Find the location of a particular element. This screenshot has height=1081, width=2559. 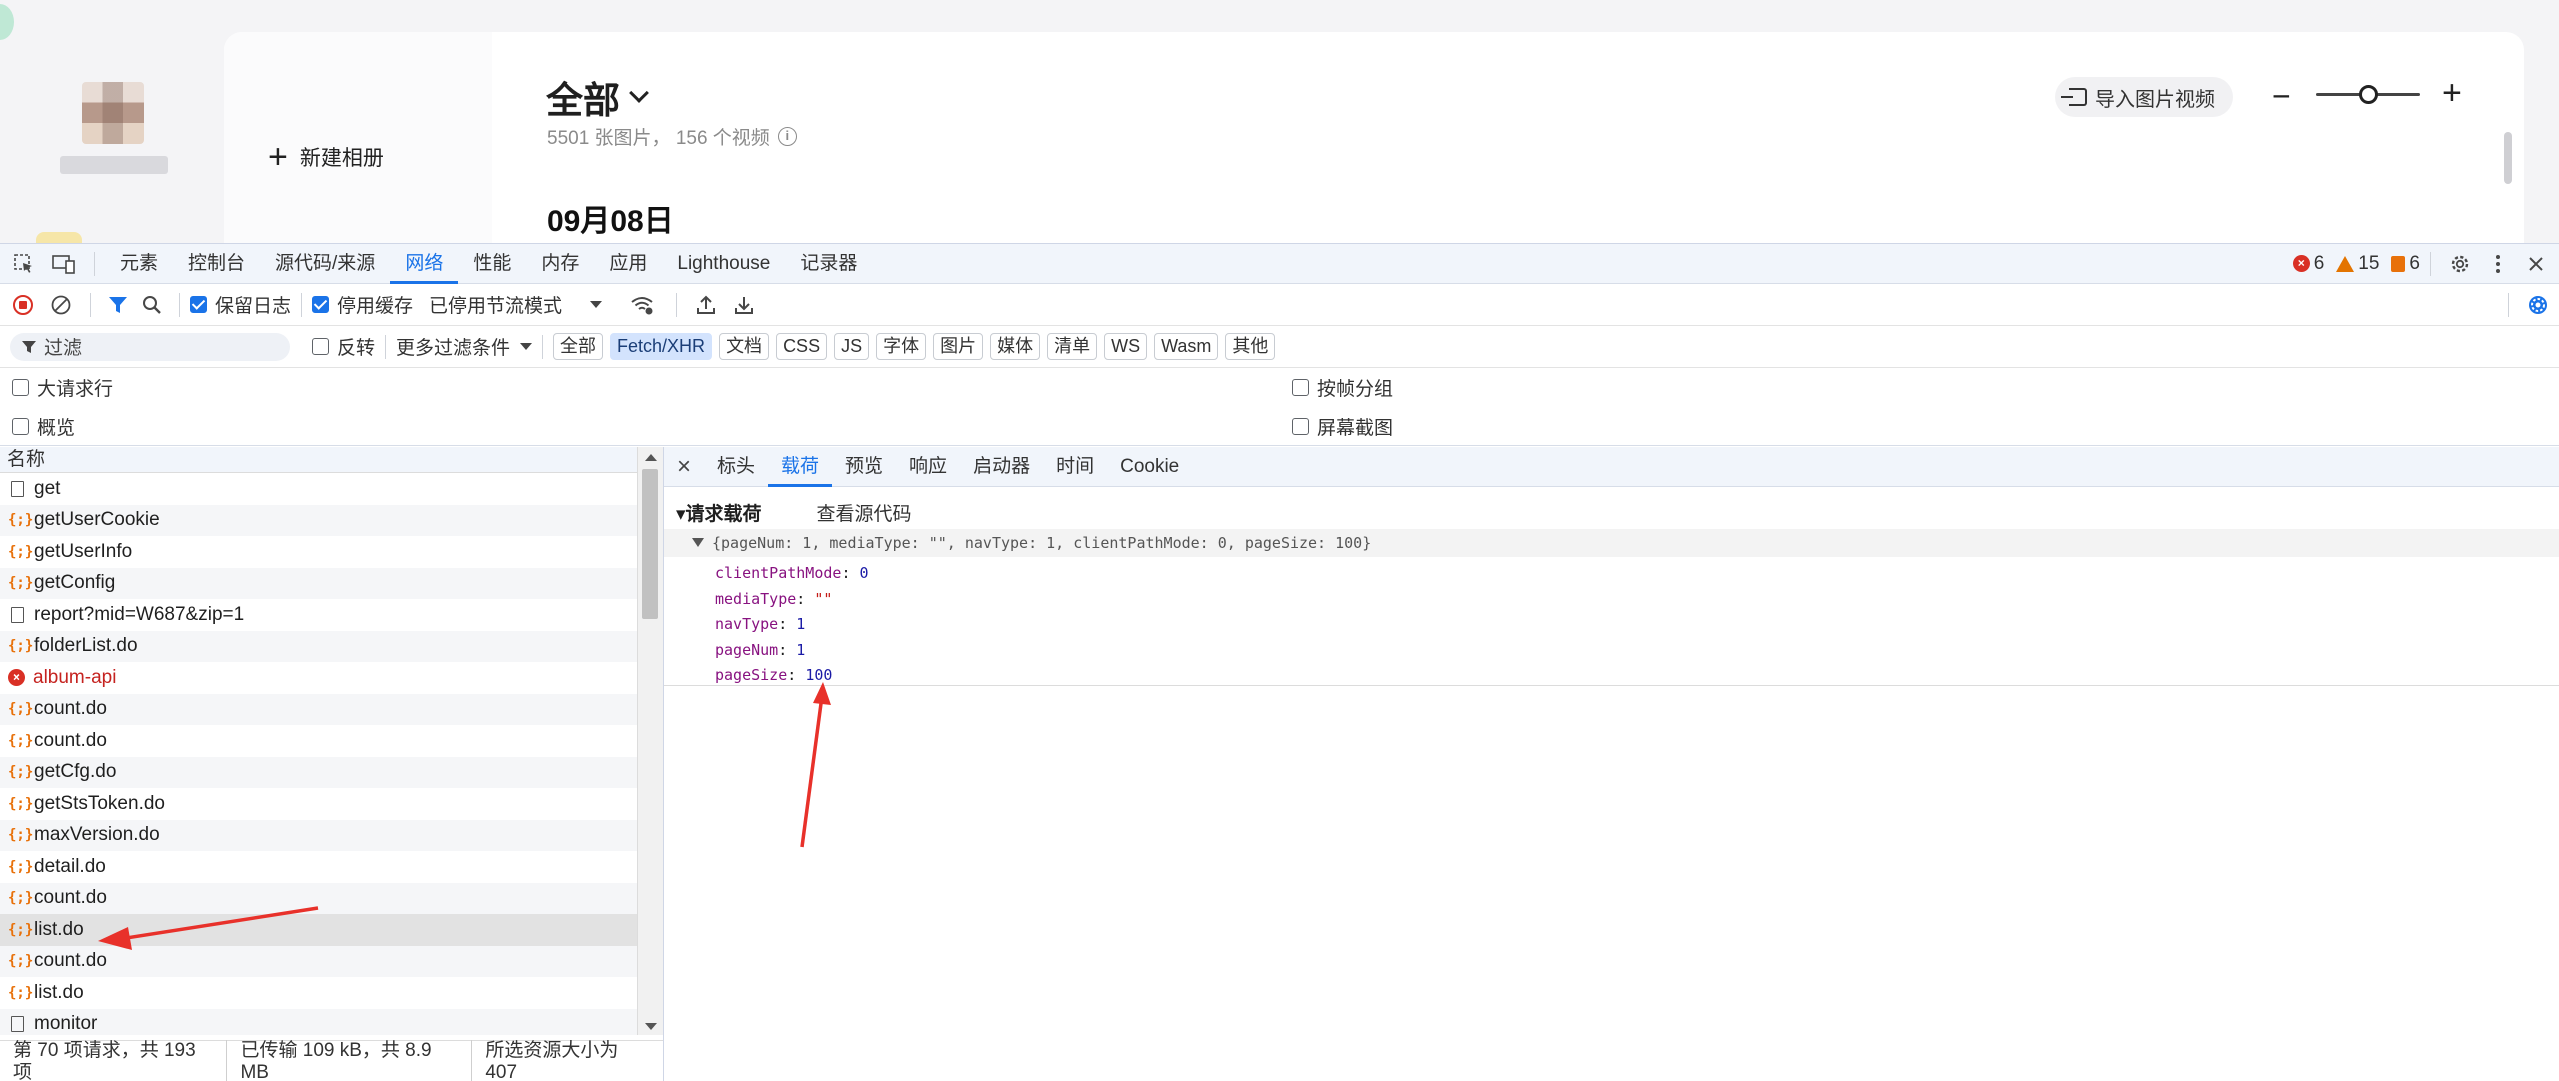

request-row: {;} detail.do is located at coordinates (318, 867).